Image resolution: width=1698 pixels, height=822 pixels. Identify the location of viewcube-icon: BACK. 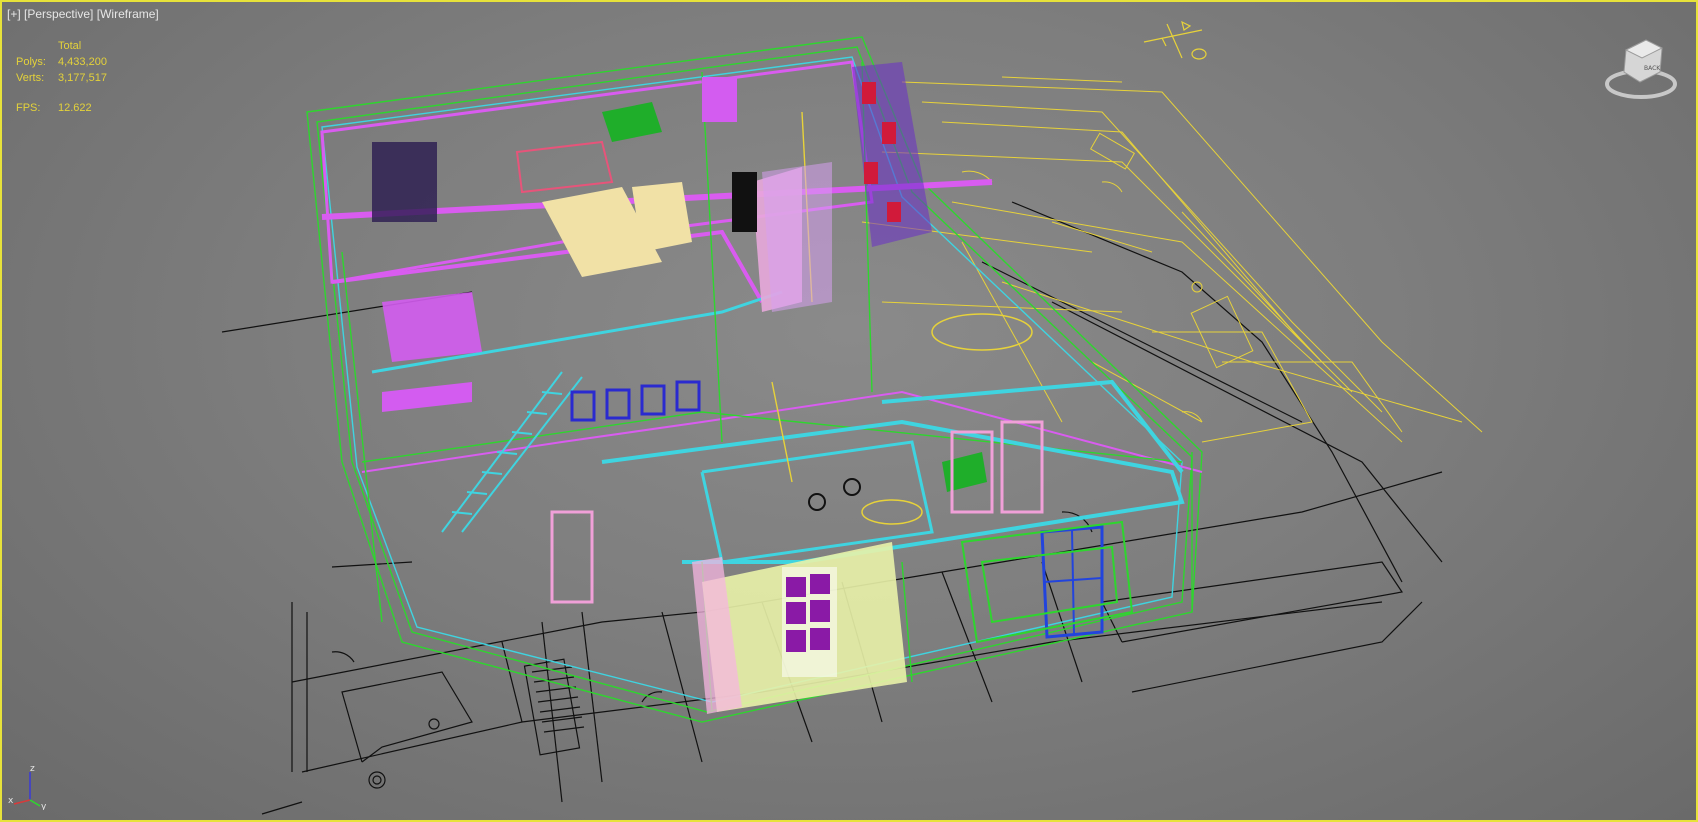
(1641, 67).